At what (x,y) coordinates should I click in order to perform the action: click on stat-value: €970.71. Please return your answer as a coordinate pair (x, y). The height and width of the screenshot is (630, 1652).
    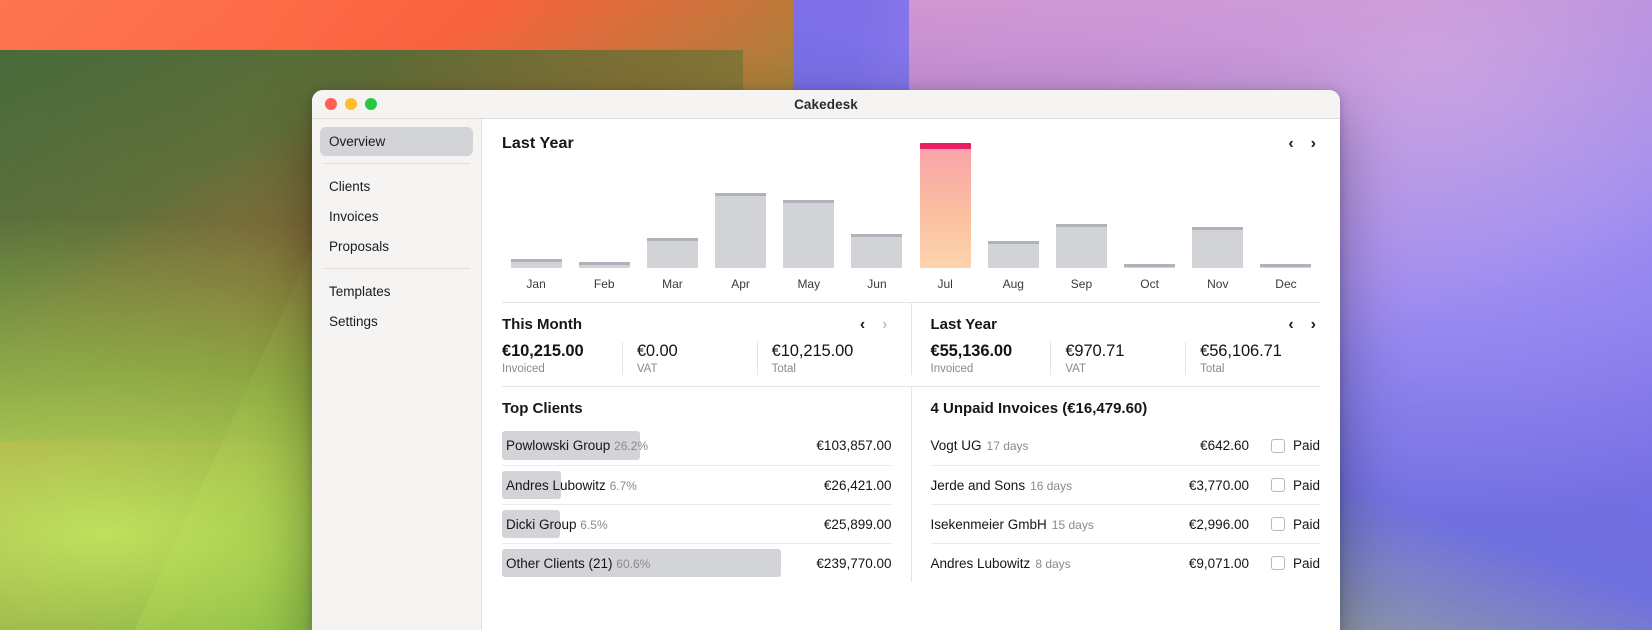
    Looking at the image, I should click on (1095, 351).